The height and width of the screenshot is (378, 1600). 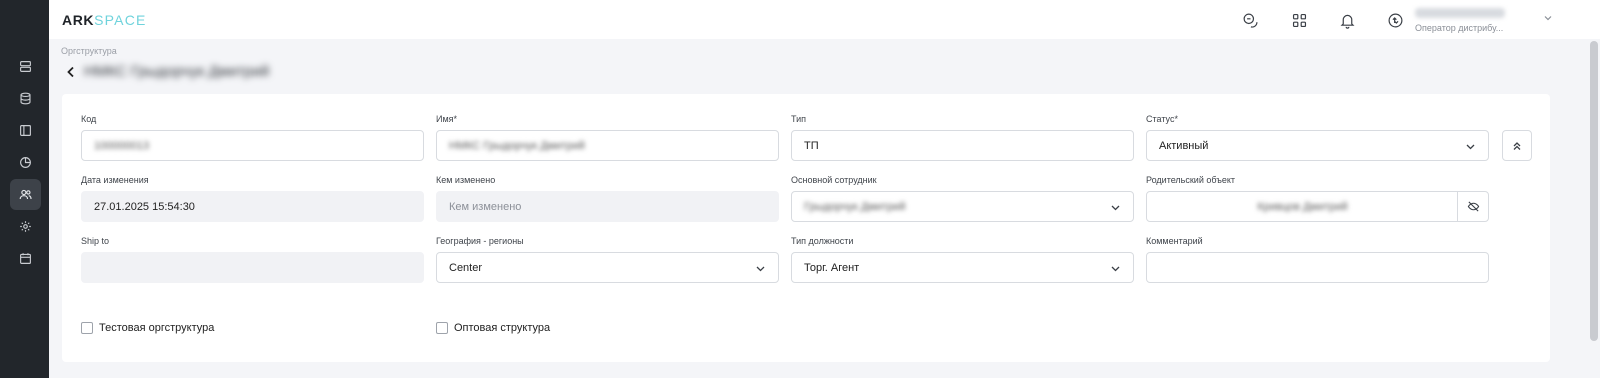 I want to click on type-label: Тип, so click(x=799, y=119).